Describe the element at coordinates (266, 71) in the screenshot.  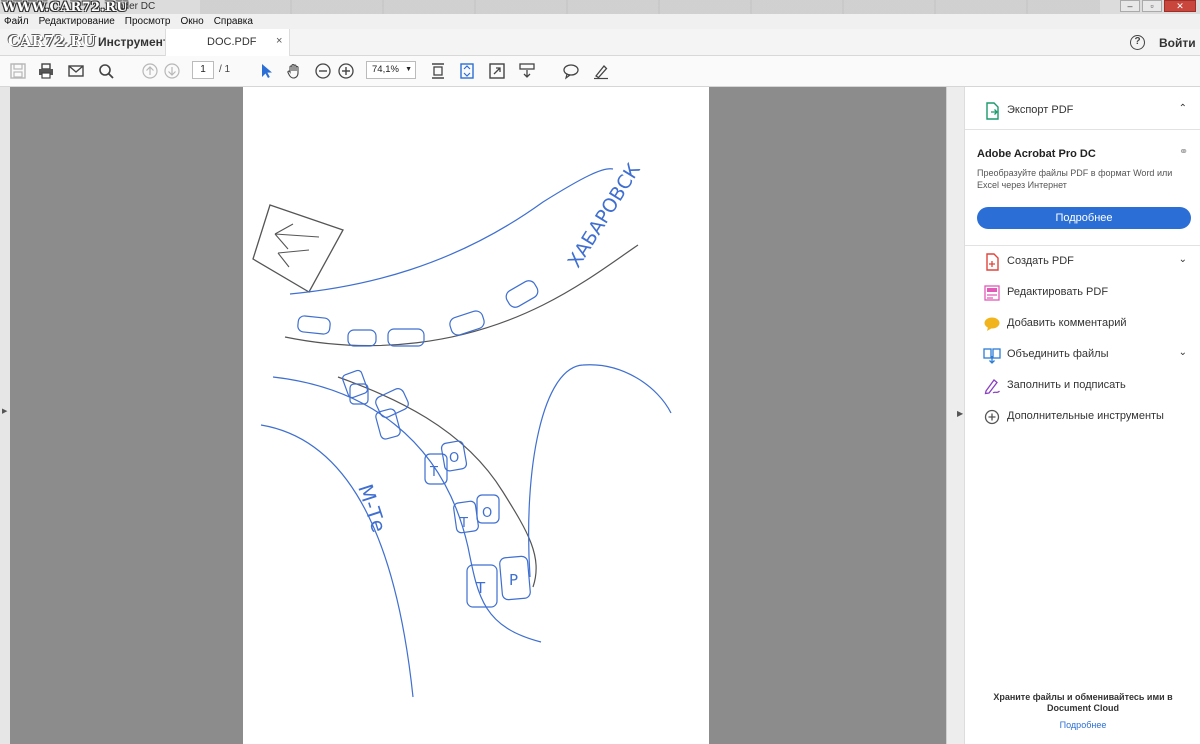
I see `select-arrow-icon` at that location.